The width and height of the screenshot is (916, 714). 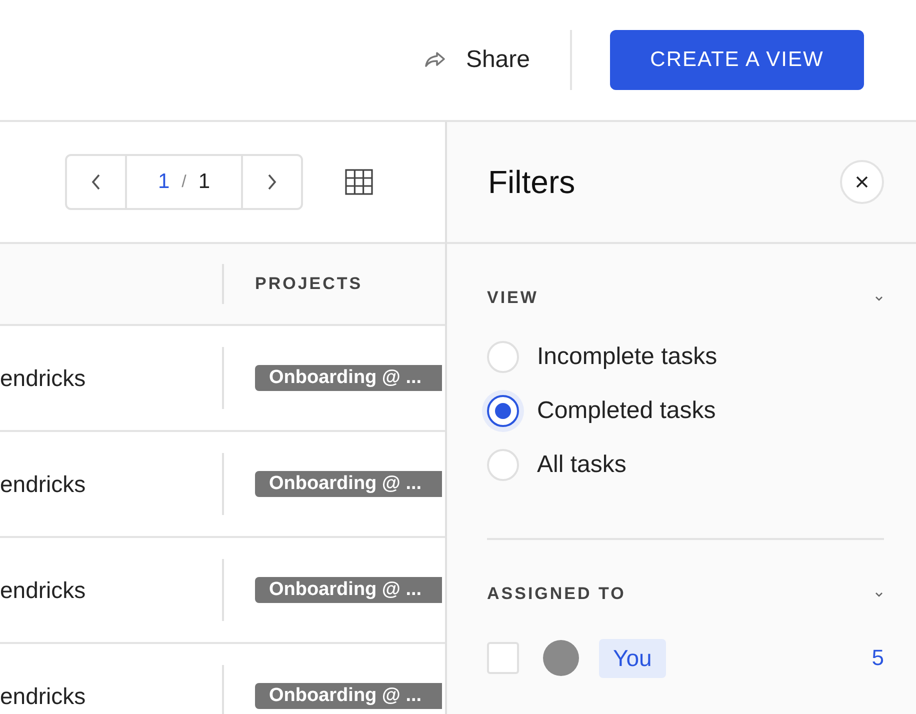 I want to click on close-button, so click(x=862, y=182).